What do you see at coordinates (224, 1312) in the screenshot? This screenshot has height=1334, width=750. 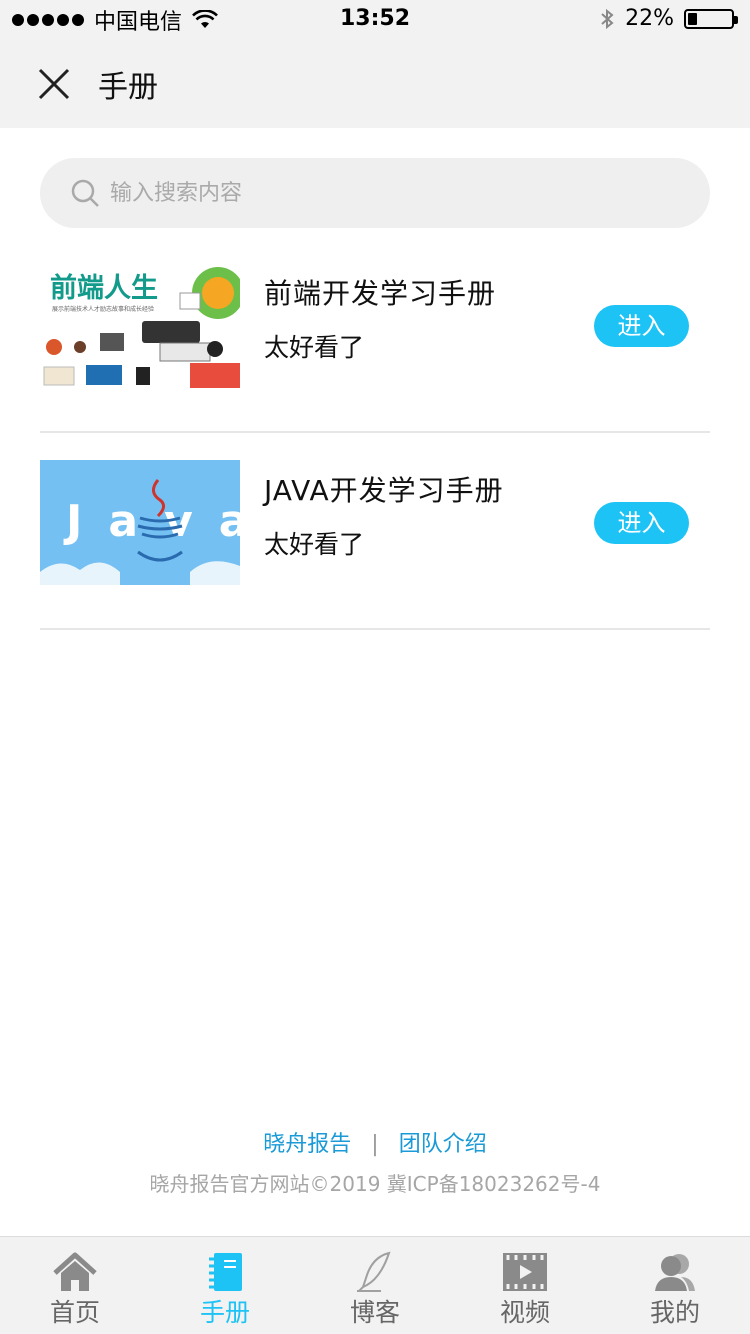 I see `tab-label: 手册` at bounding box center [224, 1312].